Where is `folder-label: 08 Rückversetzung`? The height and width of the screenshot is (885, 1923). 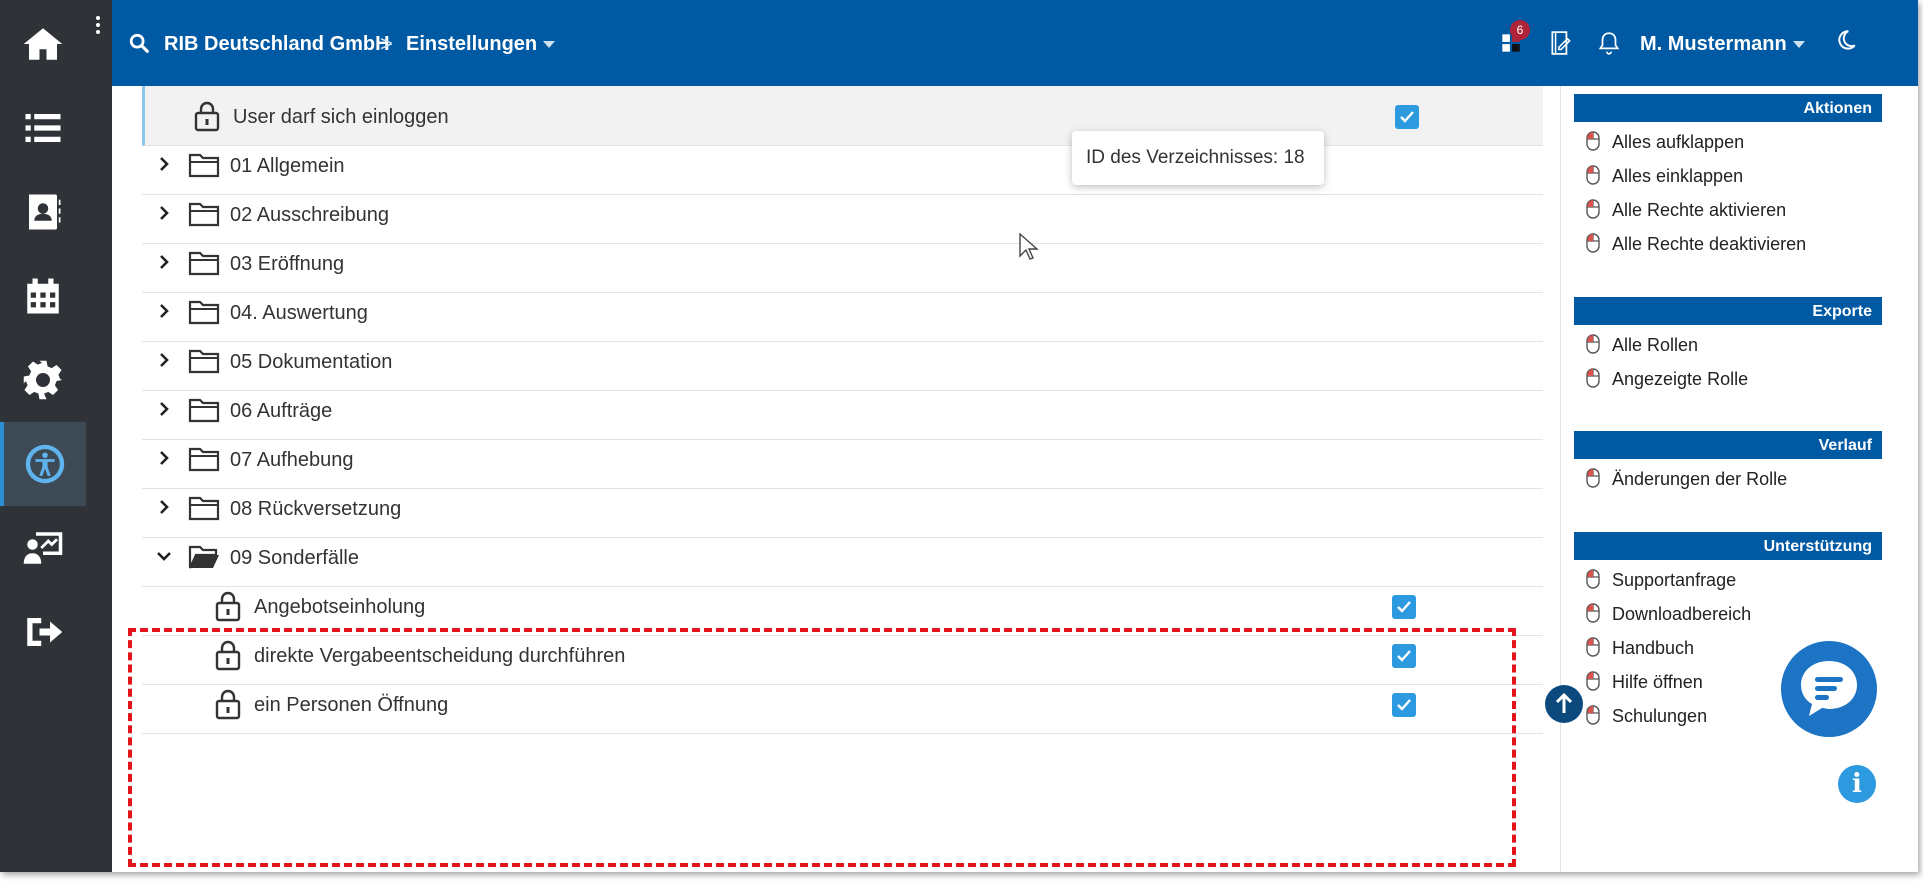 folder-label: 08 Rückversetzung is located at coordinates (316, 509).